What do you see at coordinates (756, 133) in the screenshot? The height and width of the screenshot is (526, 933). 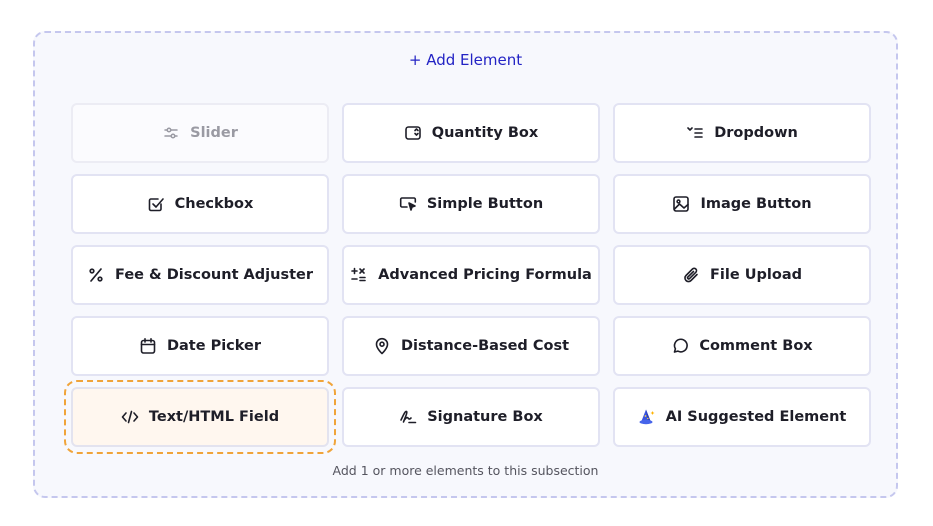 I see `element-label: Dropdown` at bounding box center [756, 133].